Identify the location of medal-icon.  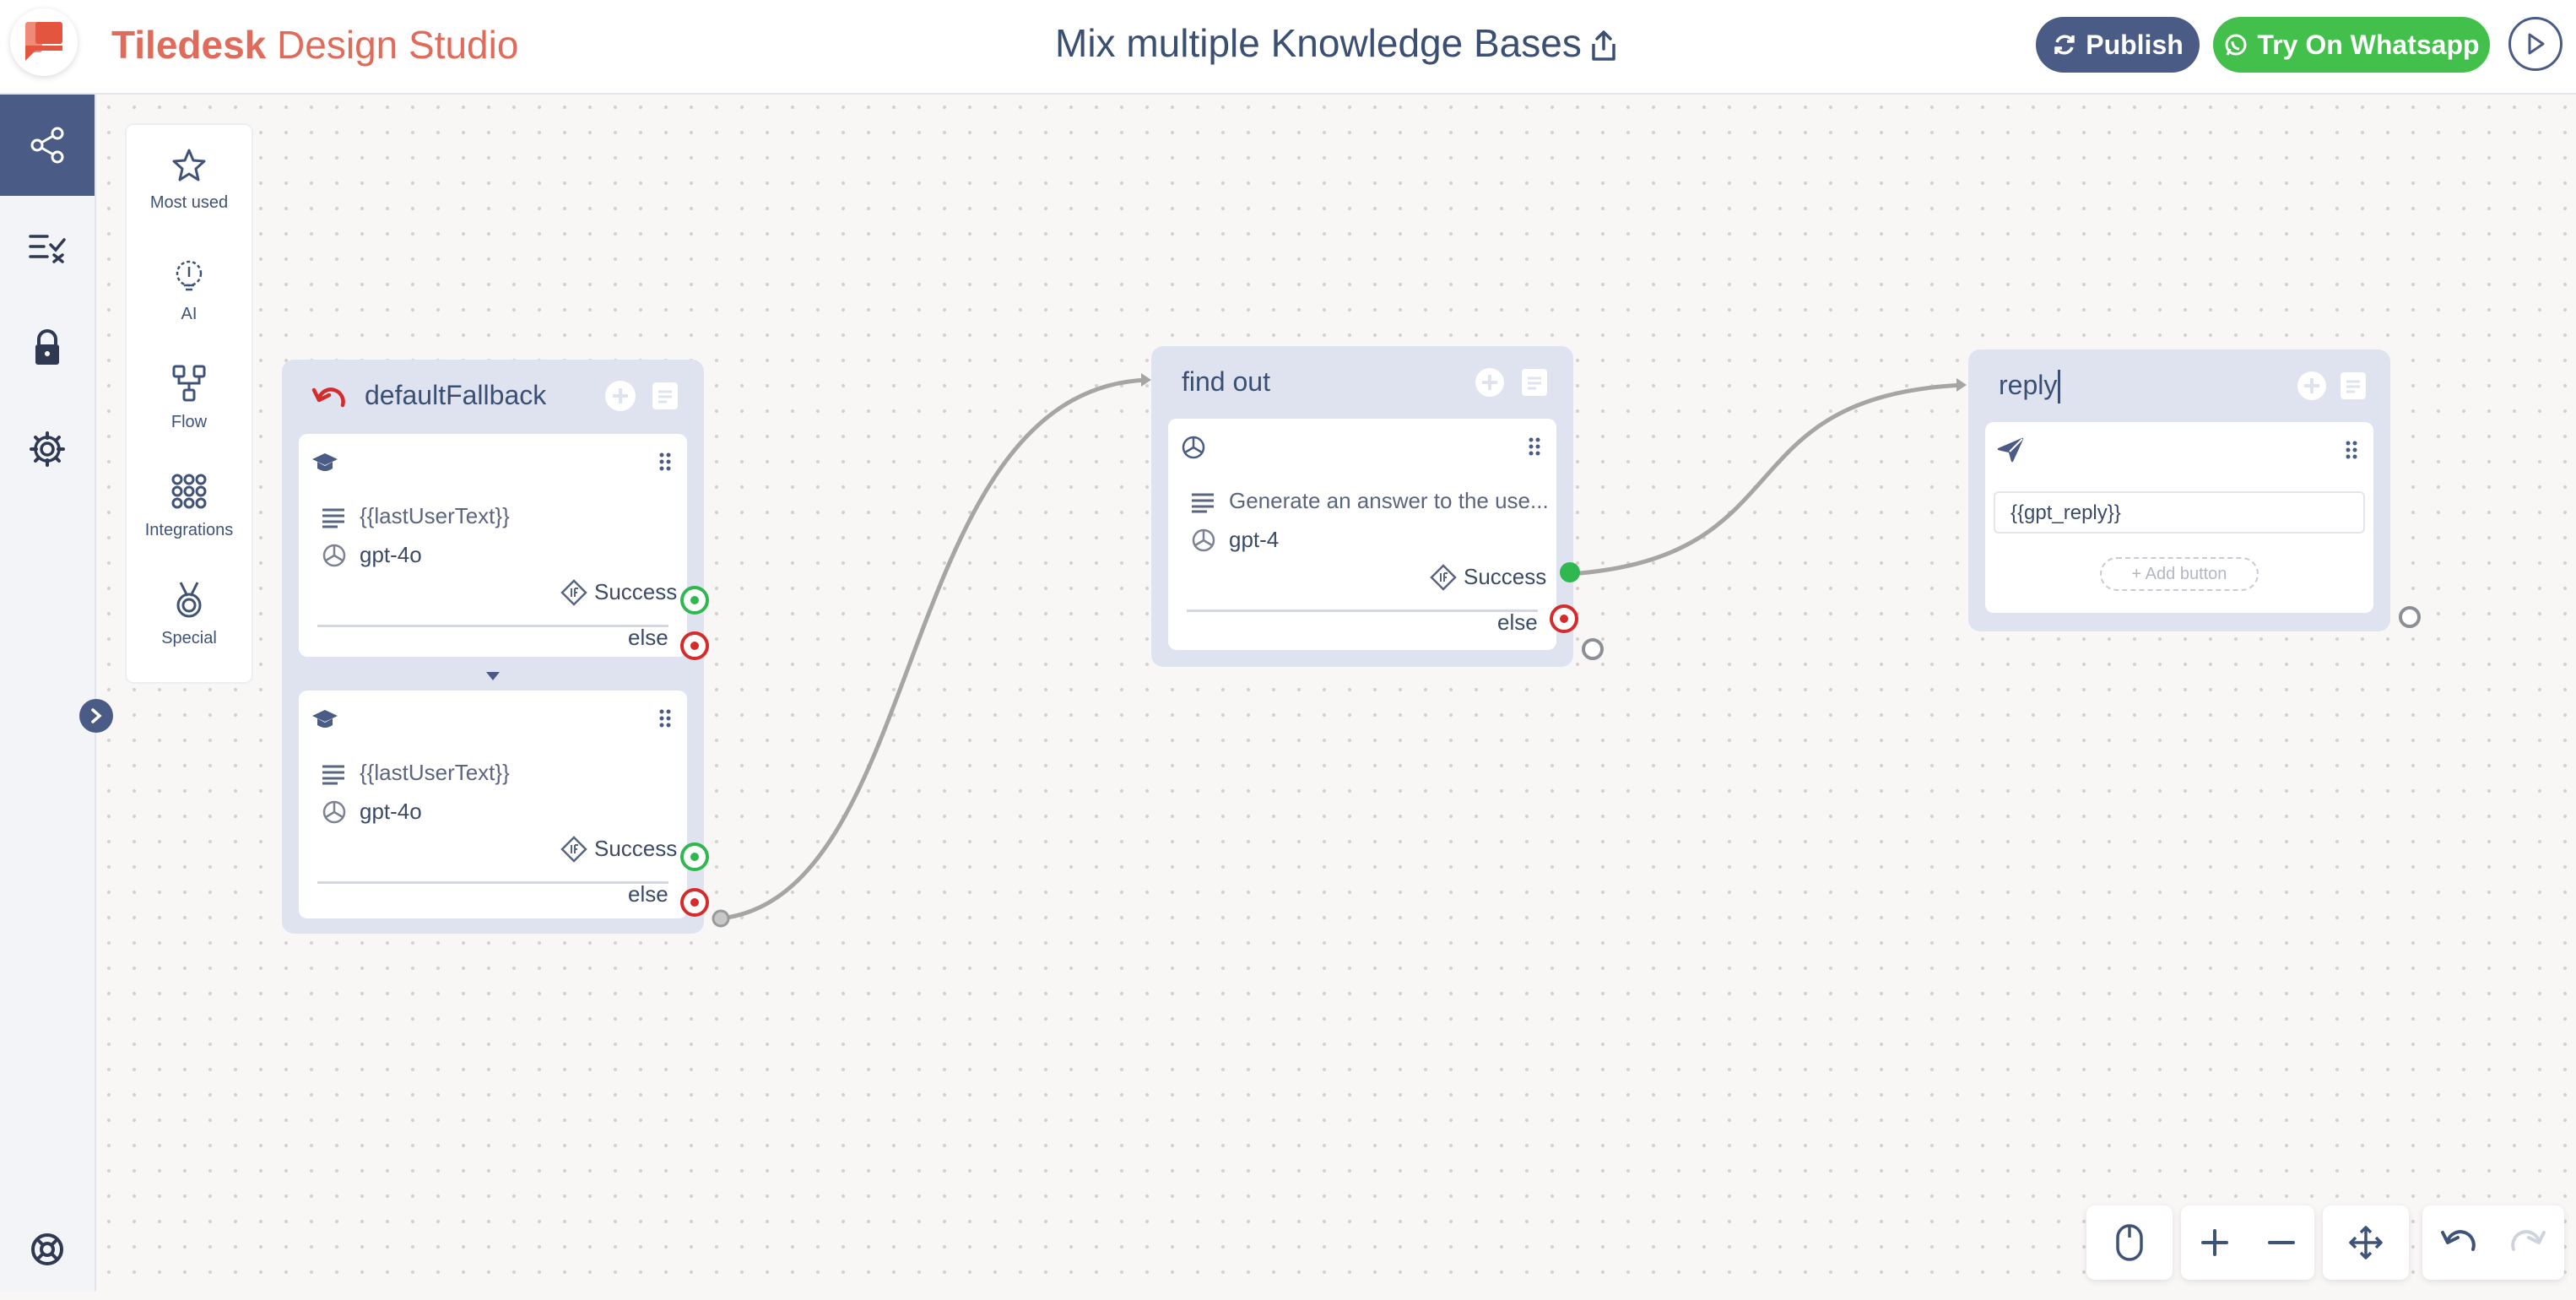
(189, 600).